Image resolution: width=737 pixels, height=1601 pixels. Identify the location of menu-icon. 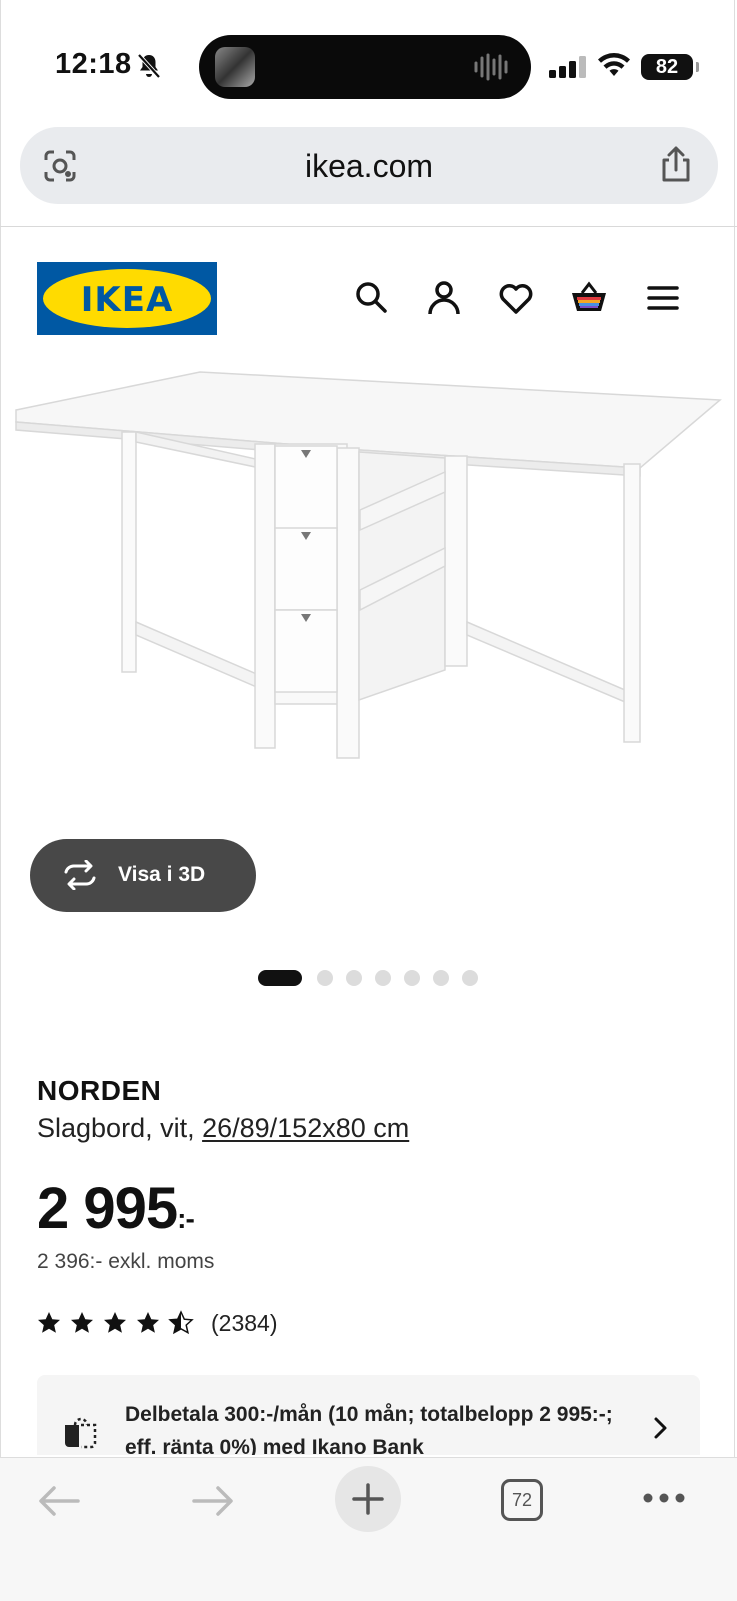
(663, 298).